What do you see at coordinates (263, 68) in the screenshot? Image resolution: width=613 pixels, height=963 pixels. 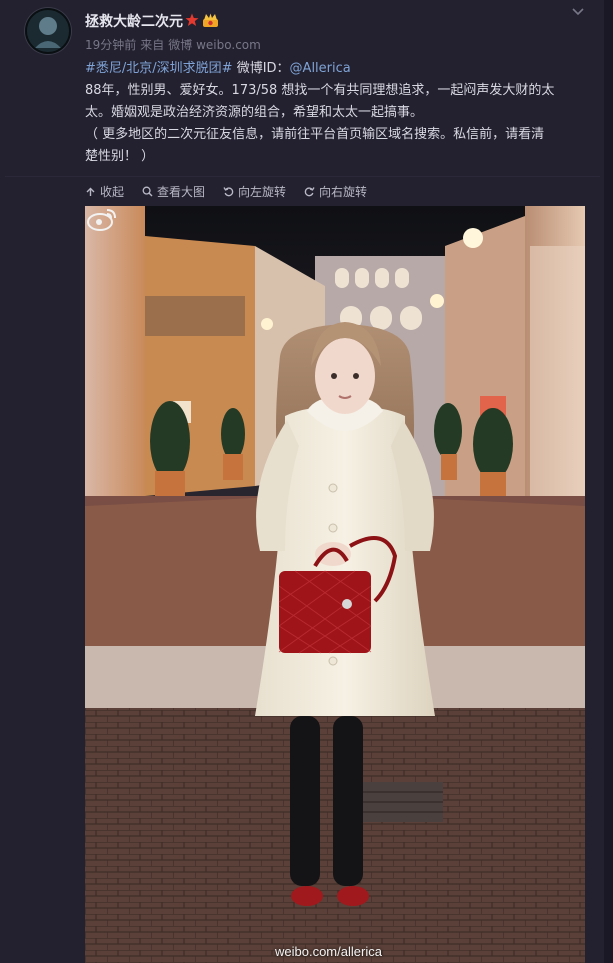 I see `handle-label: 微博ID：` at bounding box center [263, 68].